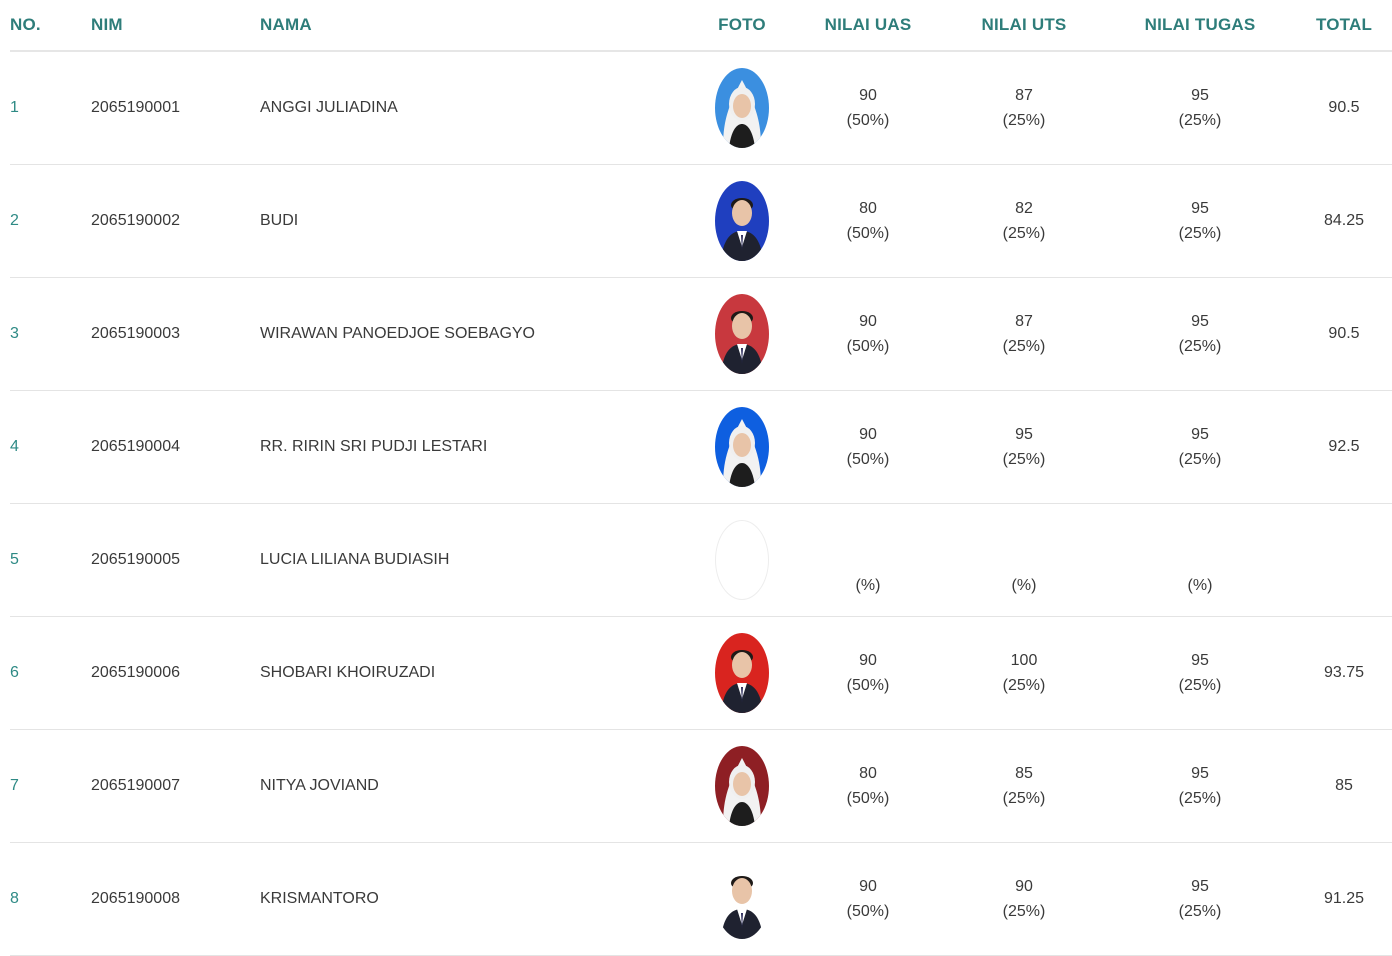 The height and width of the screenshot is (956, 1392). I want to click on row-number-link: 2, so click(14, 220).